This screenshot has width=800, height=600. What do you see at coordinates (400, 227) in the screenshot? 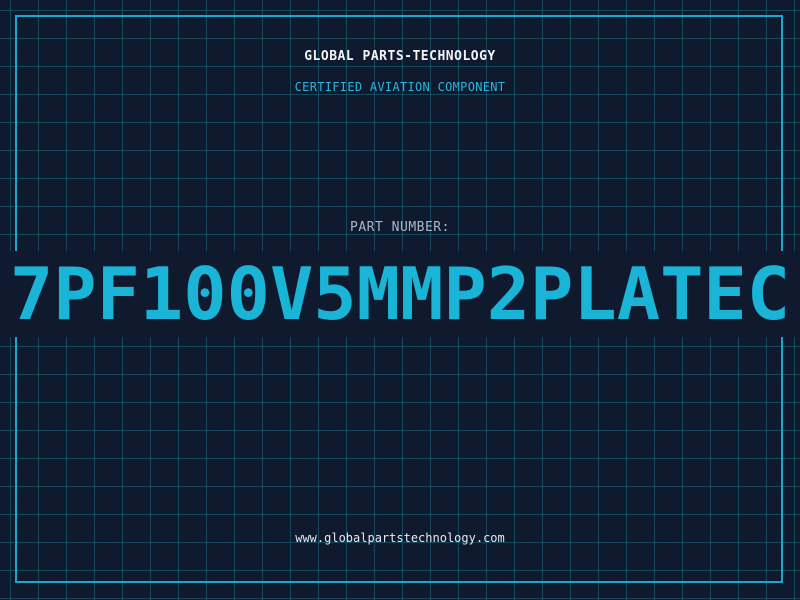
I see `part-number-label: PART NUMBER:` at bounding box center [400, 227].